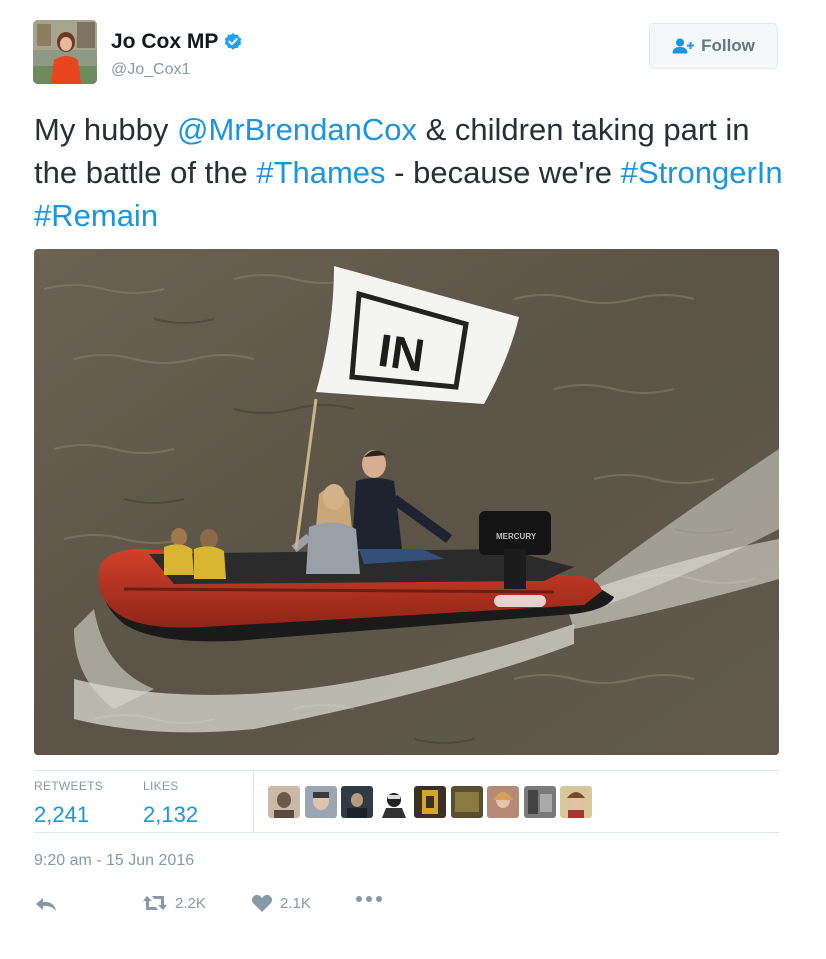 Image resolution: width=826 pixels, height=959 pixels. Describe the element at coordinates (253, 801) in the screenshot. I see `stats-separator` at that location.